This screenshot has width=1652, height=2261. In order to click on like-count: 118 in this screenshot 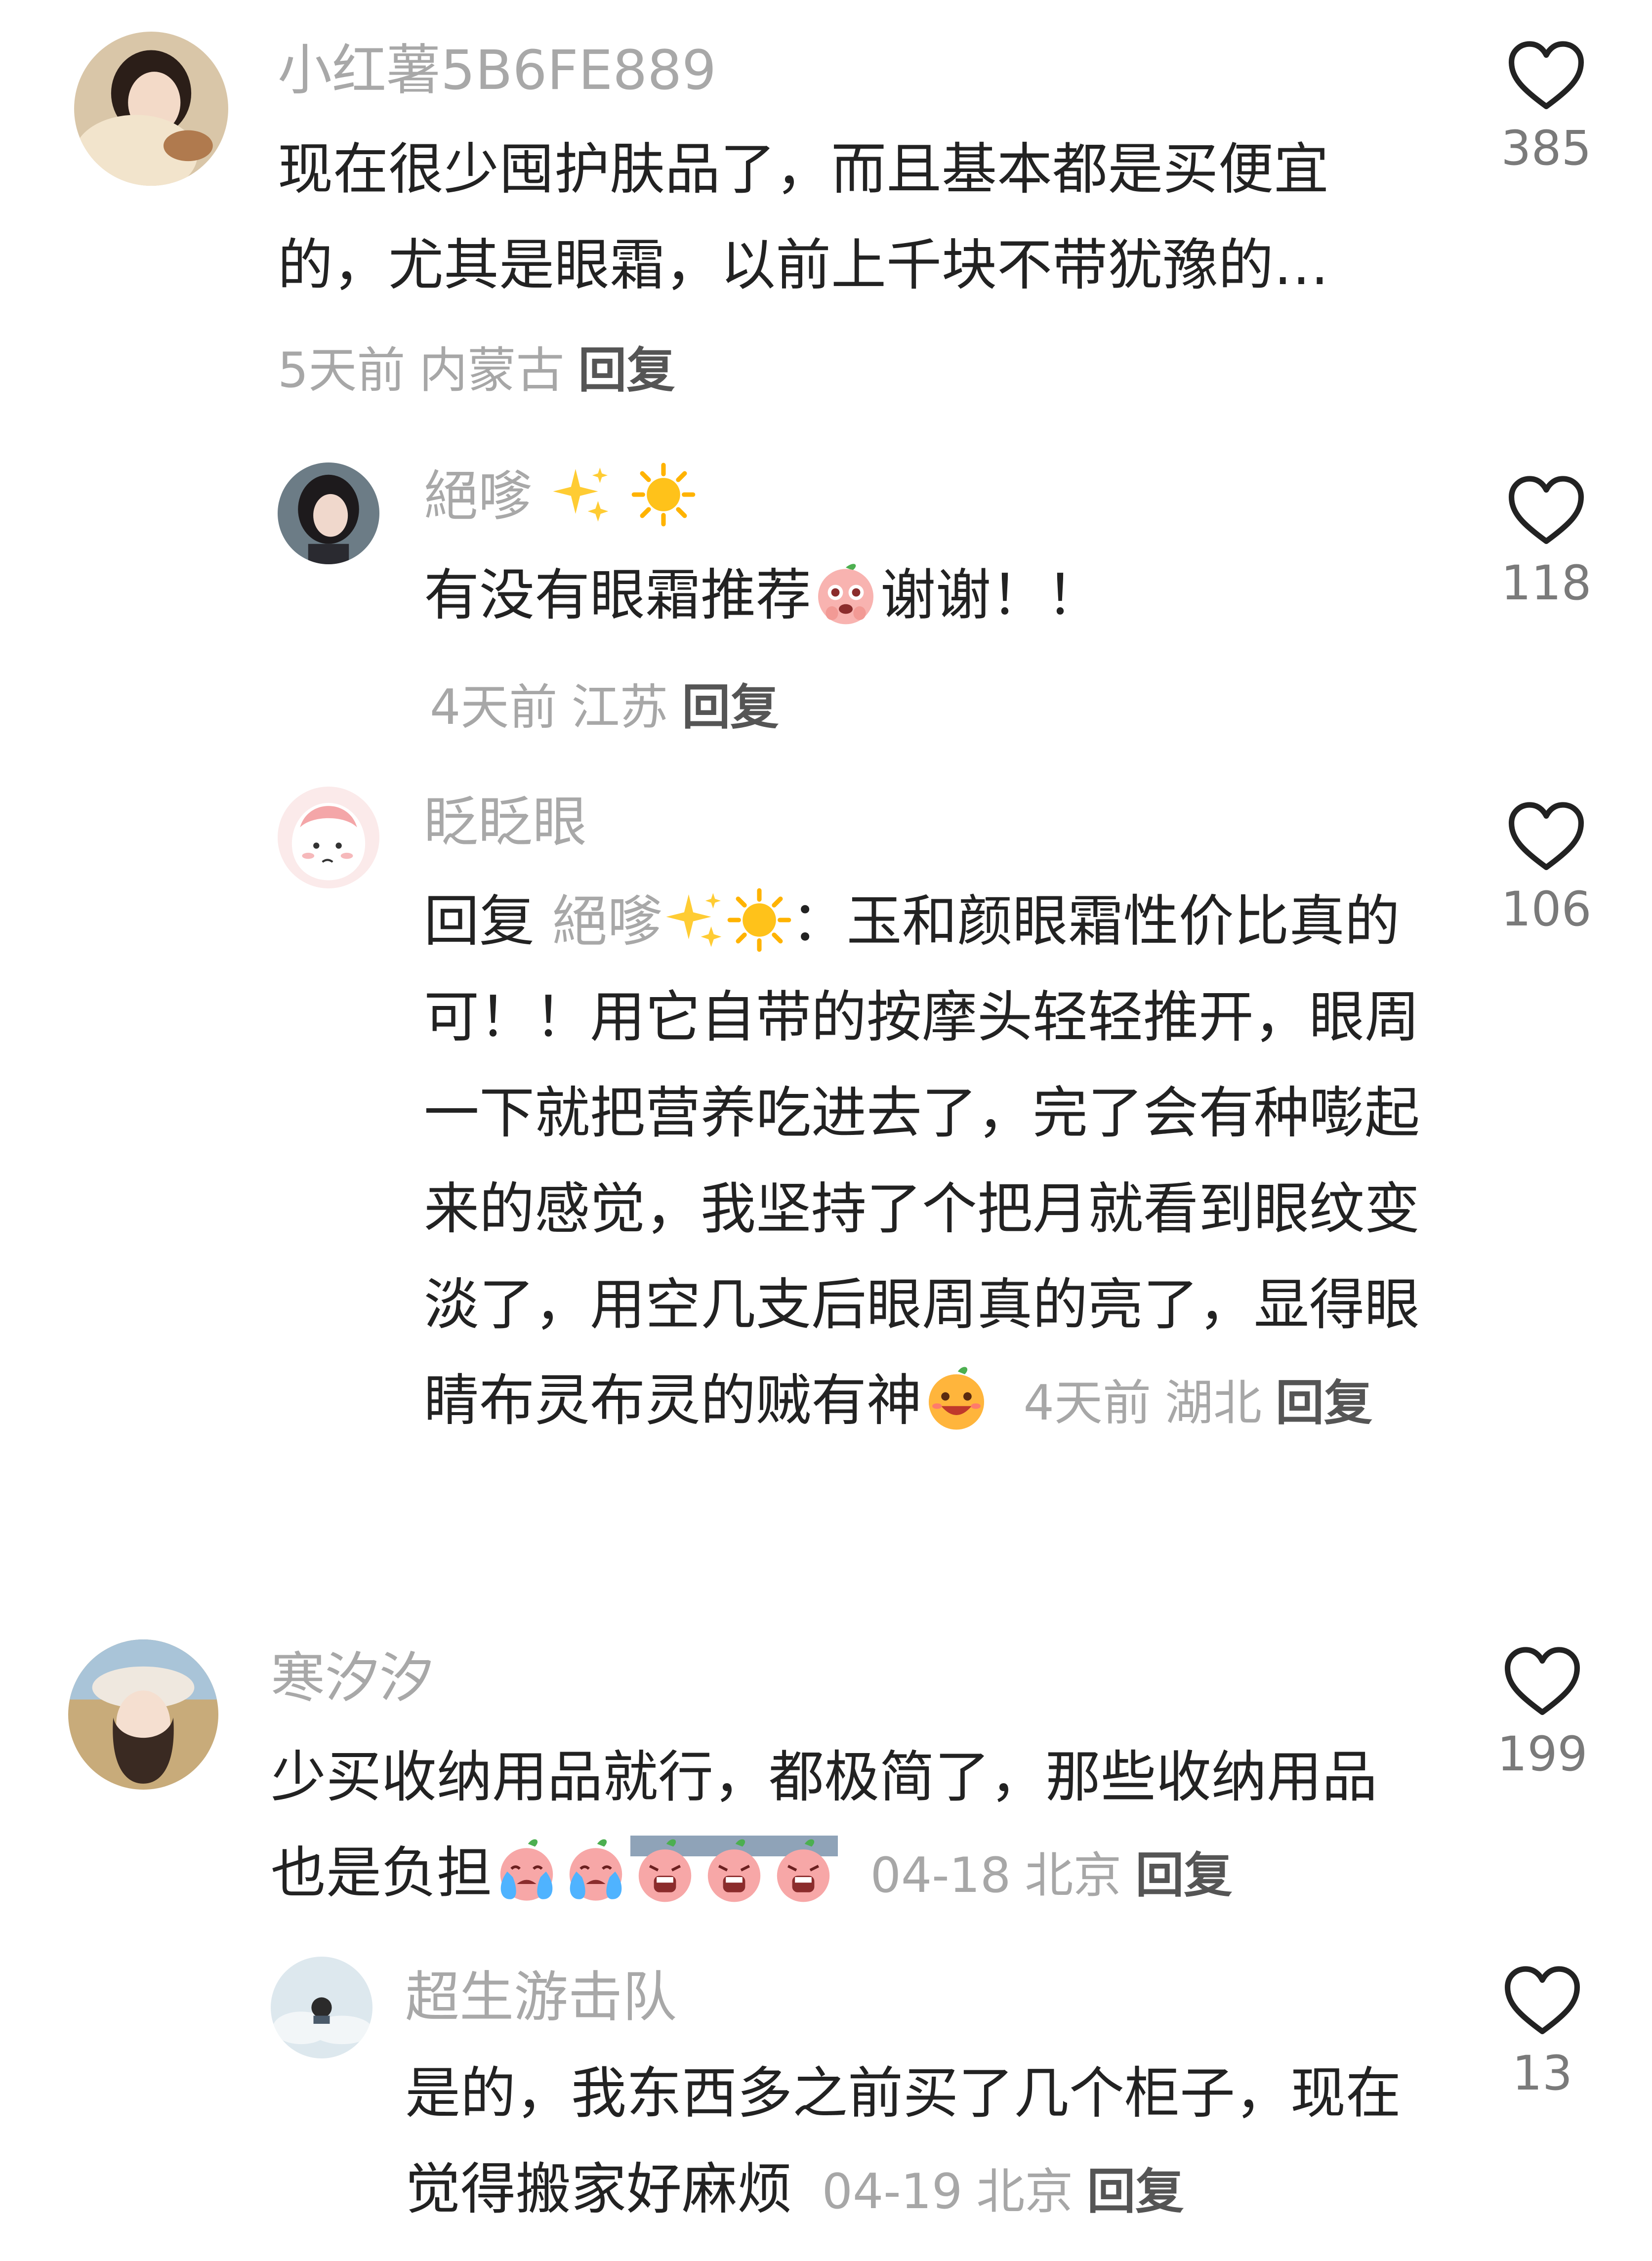, I will do `click(1546, 583)`.